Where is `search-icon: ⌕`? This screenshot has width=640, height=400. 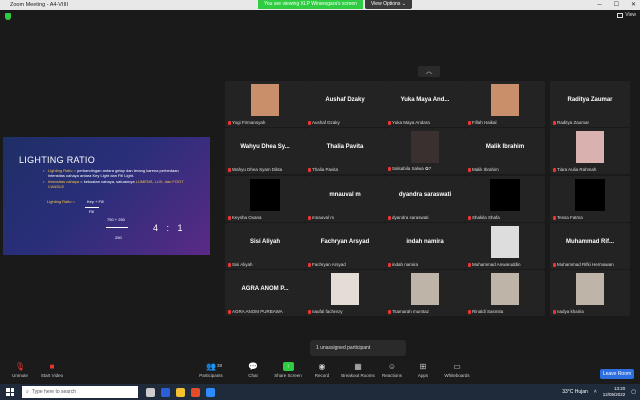 search-icon: ⌕ is located at coordinates (27, 392).